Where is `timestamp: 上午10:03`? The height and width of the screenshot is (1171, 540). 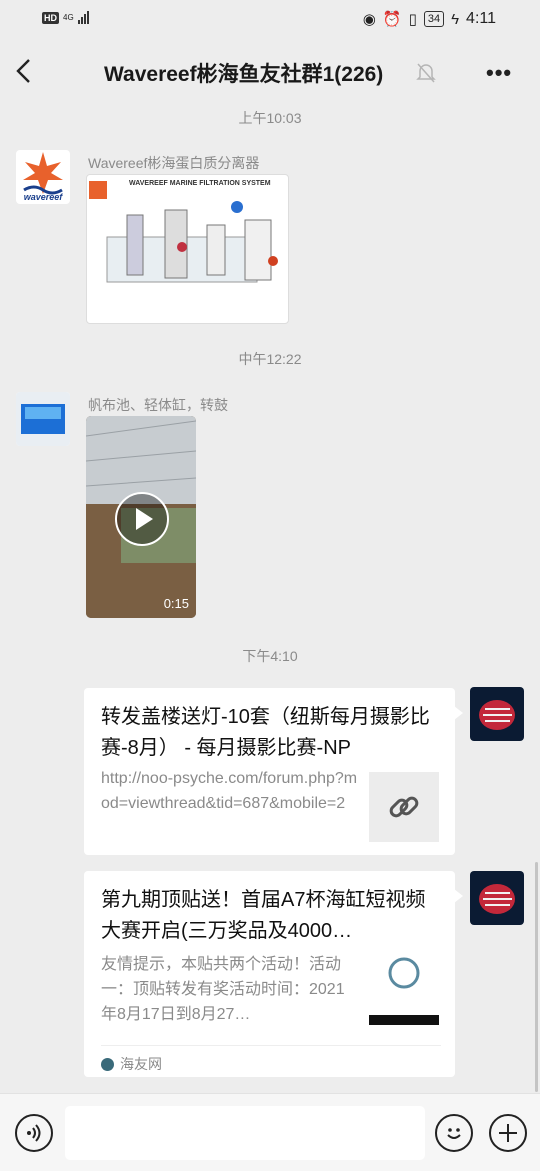 timestamp: 上午10:03 is located at coordinates (270, 118).